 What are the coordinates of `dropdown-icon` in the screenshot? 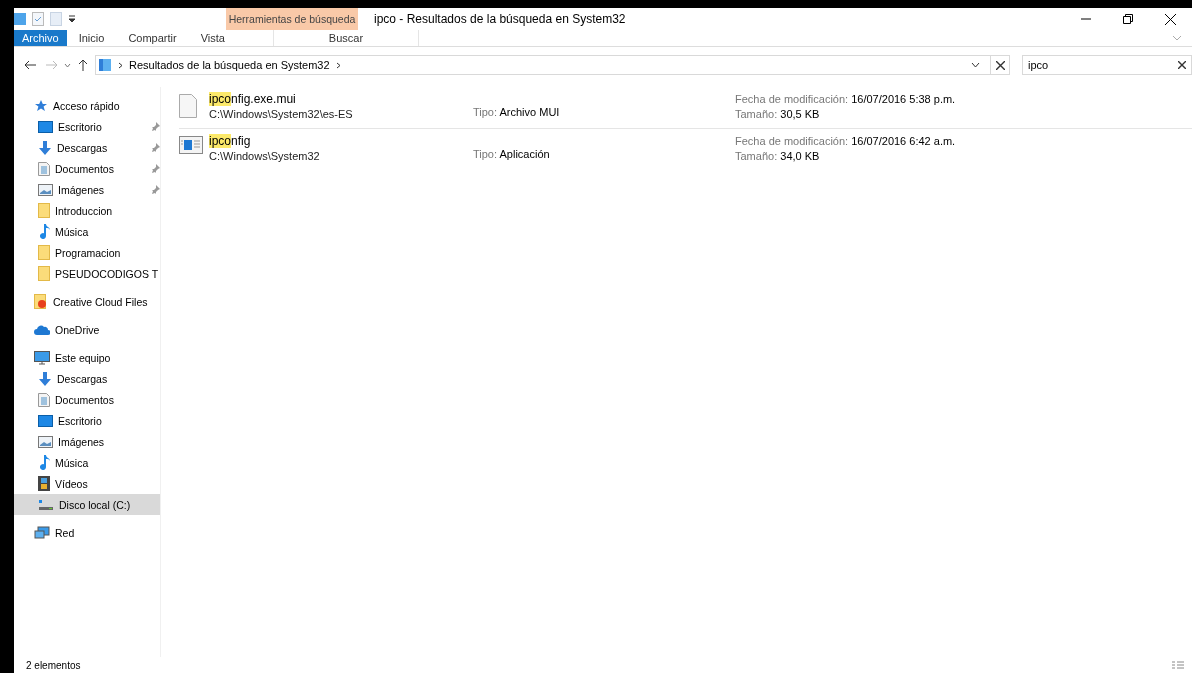 It's located at (72, 19).